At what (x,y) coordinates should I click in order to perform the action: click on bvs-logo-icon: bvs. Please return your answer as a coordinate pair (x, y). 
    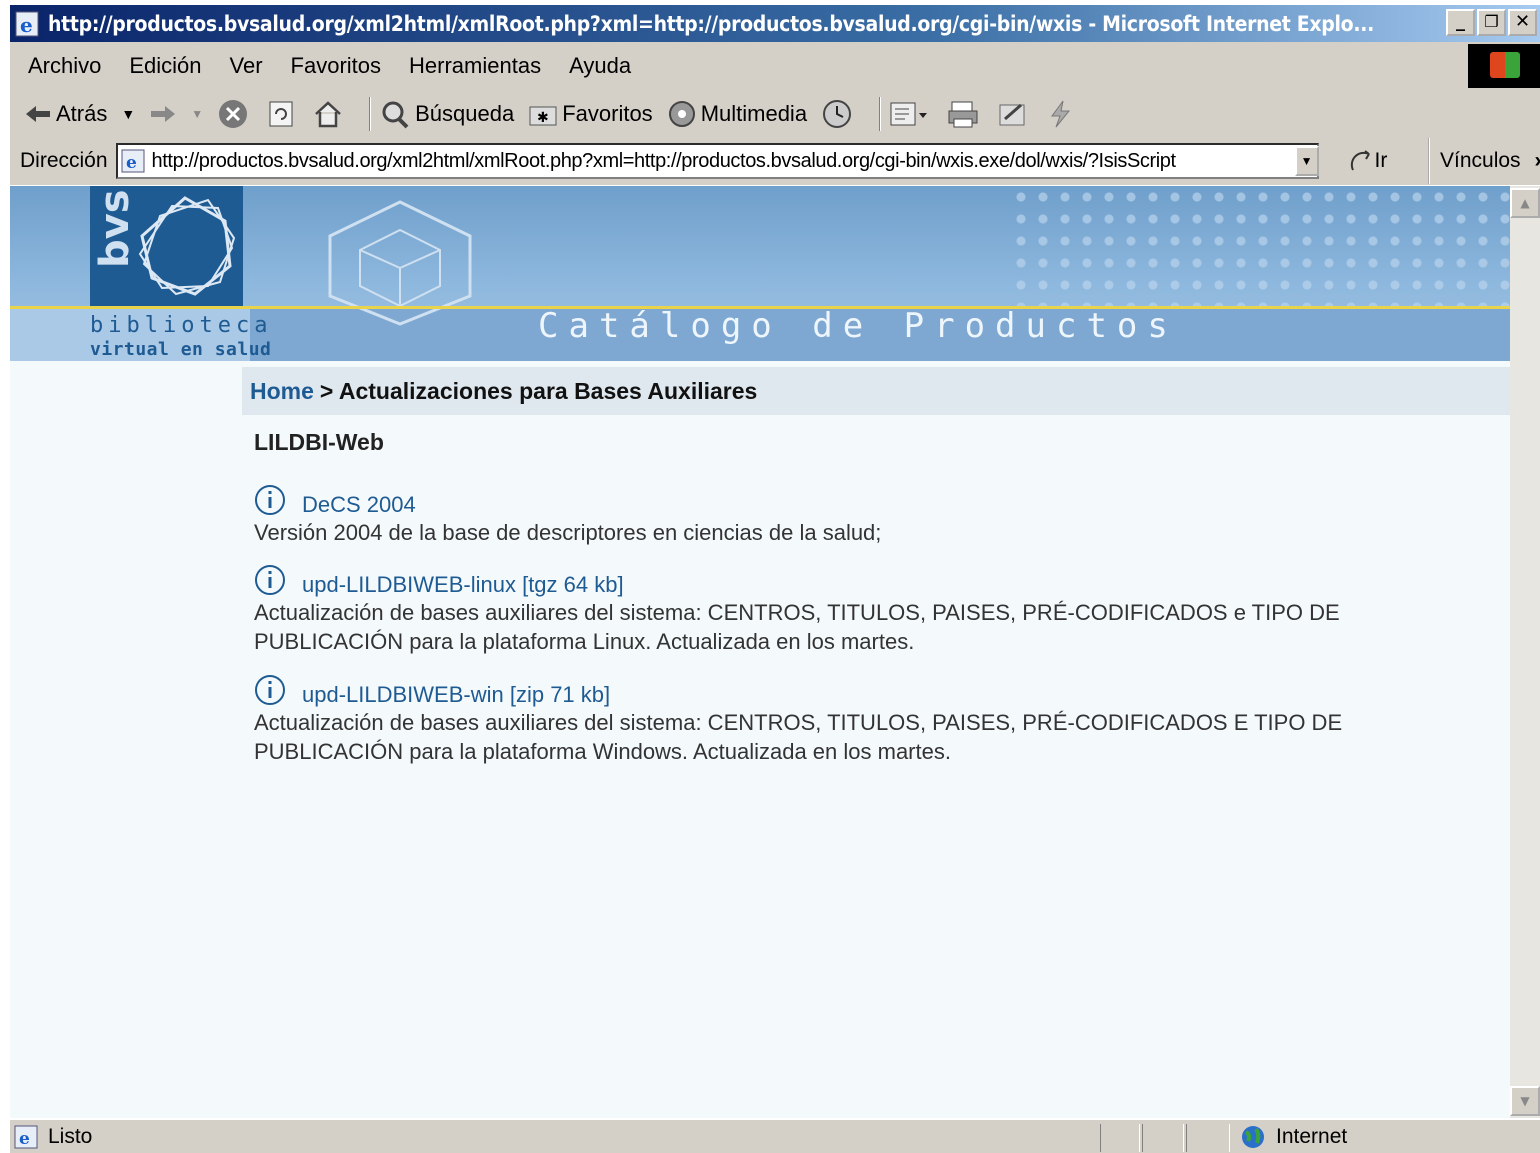
    Looking at the image, I should click on (164, 242).